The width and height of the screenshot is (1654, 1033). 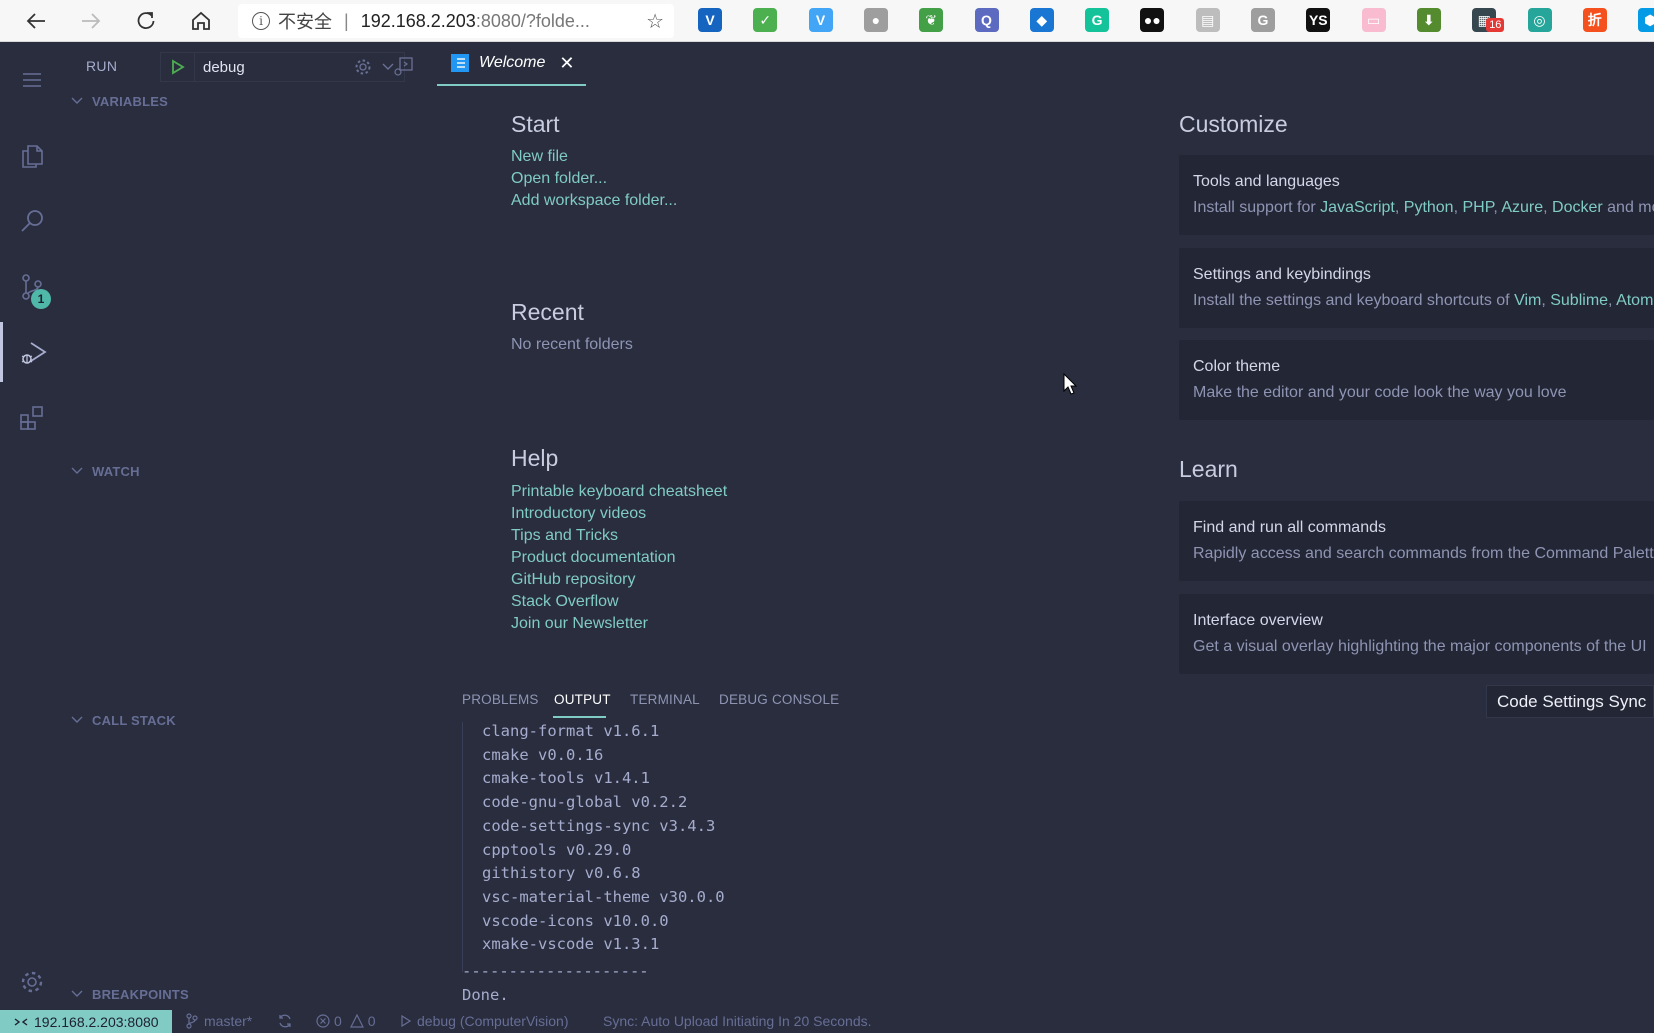 I want to click on vimium-extension-icon: V, so click(x=820, y=20).